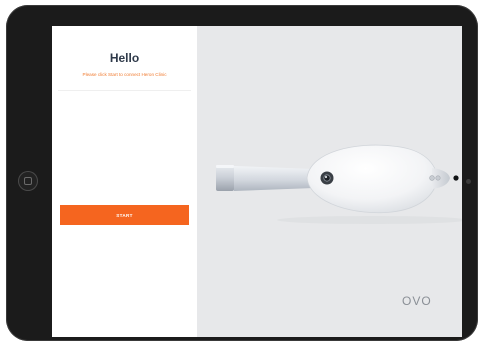  Describe the element at coordinates (417, 301) in the screenshot. I see `ovo-logo: OVO` at that location.